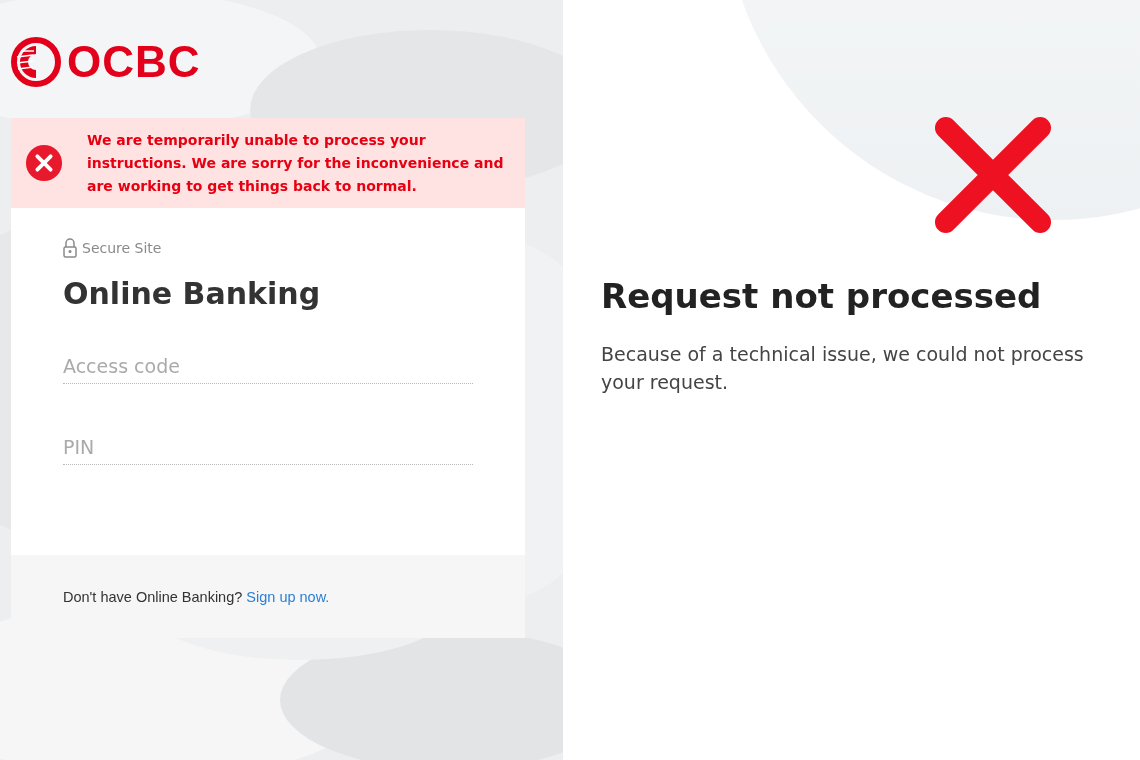 The image size is (1140, 760). Describe the element at coordinates (822, 296) in the screenshot. I see `error-title: Request not processed` at that location.